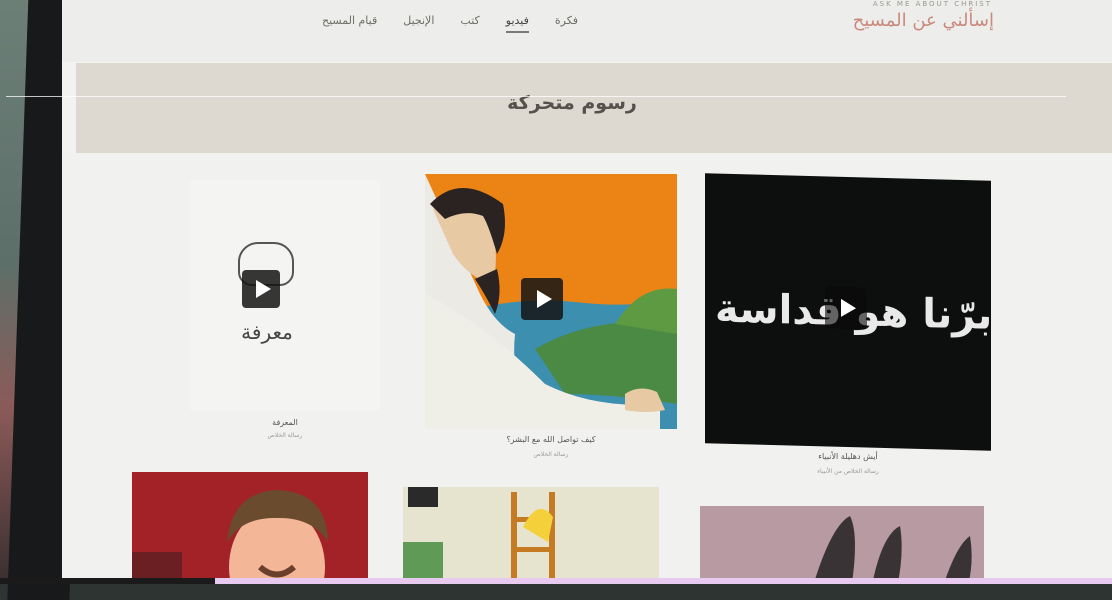 The width and height of the screenshot is (1112, 600). I want to click on video-title: المعرفة, so click(285, 422).